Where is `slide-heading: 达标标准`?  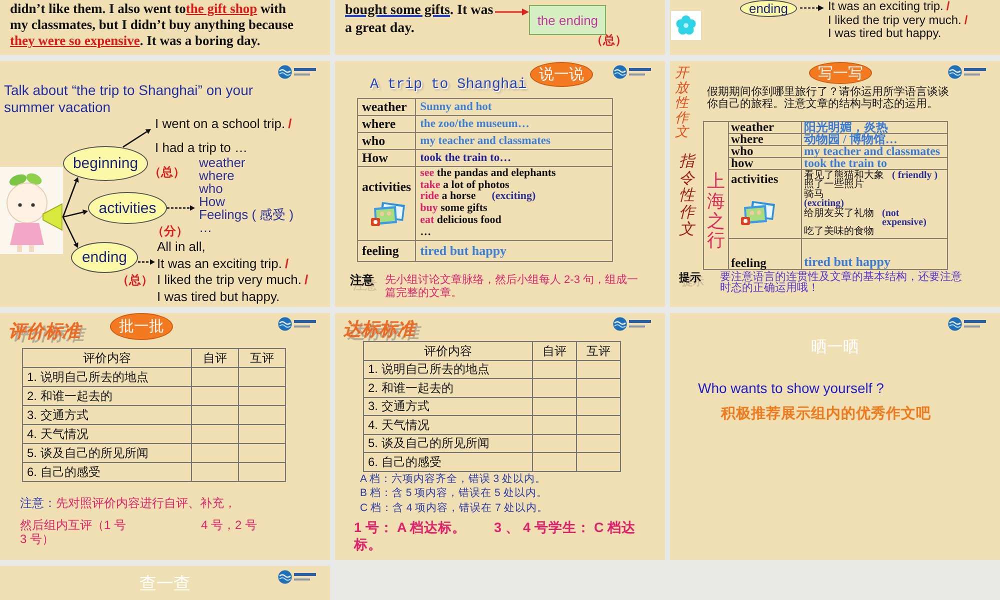
slide-heading: 达标标准 is located at coordinates (379, 329).